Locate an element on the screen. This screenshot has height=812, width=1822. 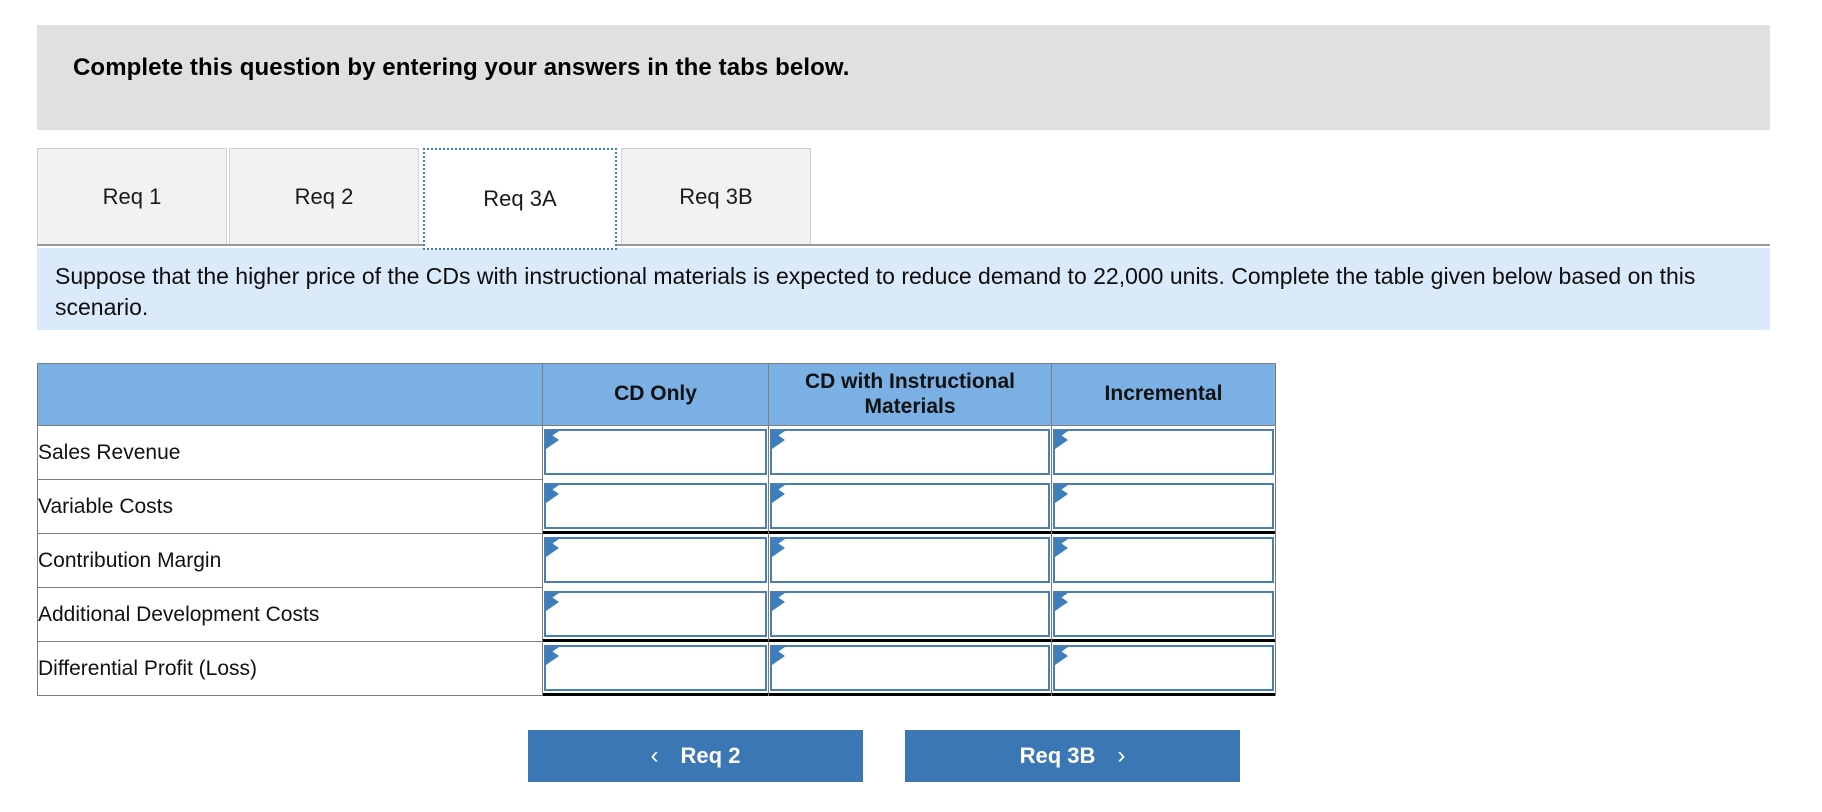
table-row: Sales Revenue is located at coordinates (656, 452).